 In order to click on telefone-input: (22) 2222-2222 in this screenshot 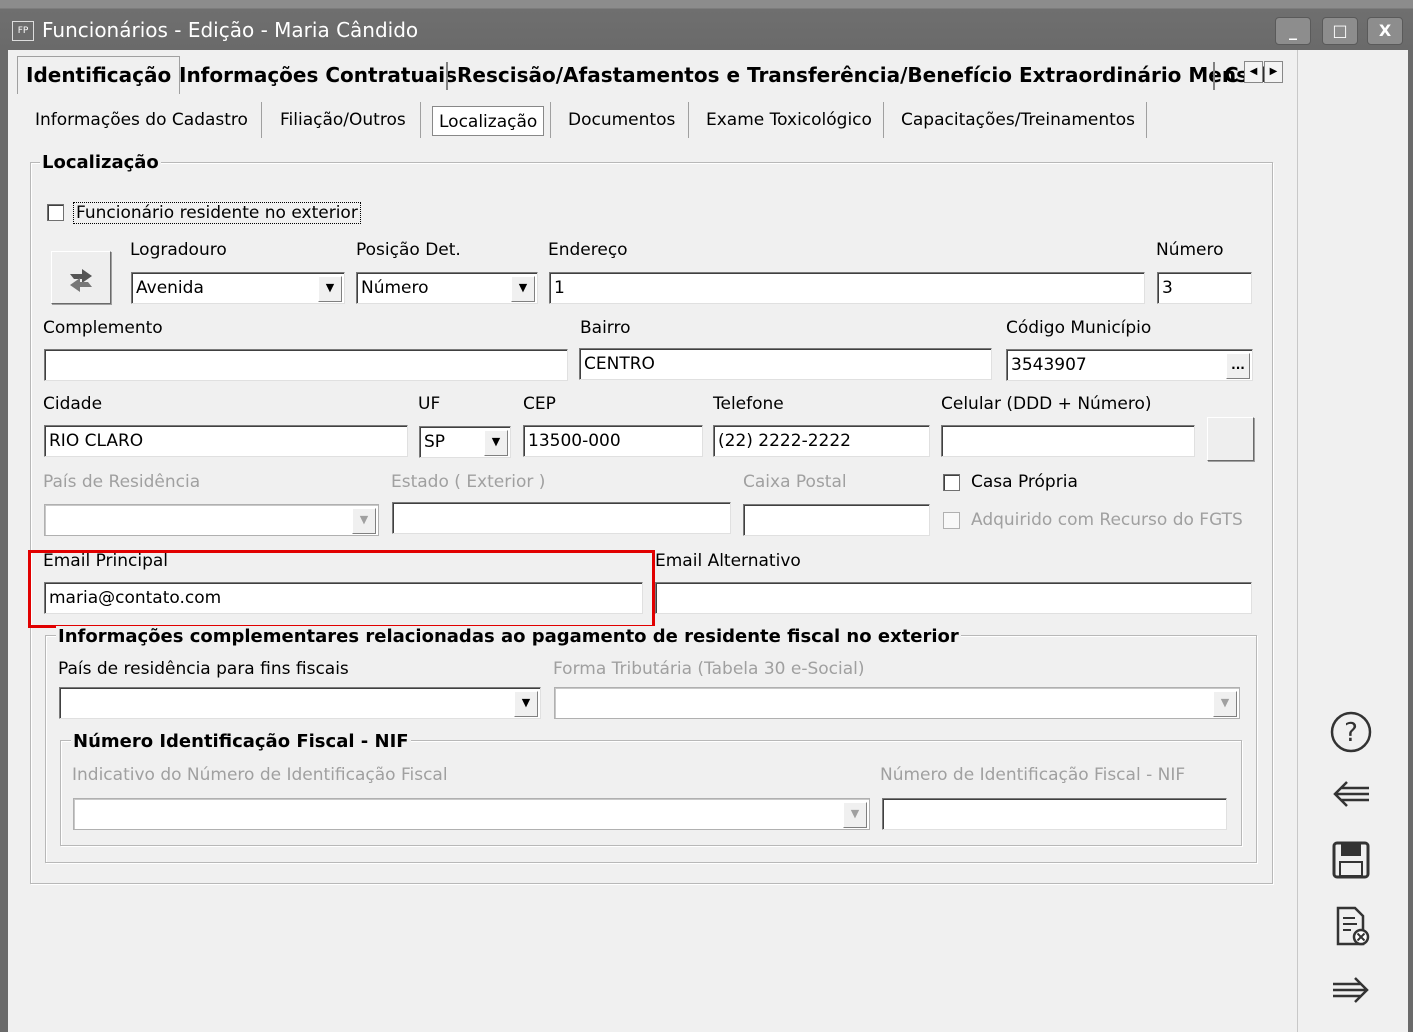, I will do `click(821, 441)`.